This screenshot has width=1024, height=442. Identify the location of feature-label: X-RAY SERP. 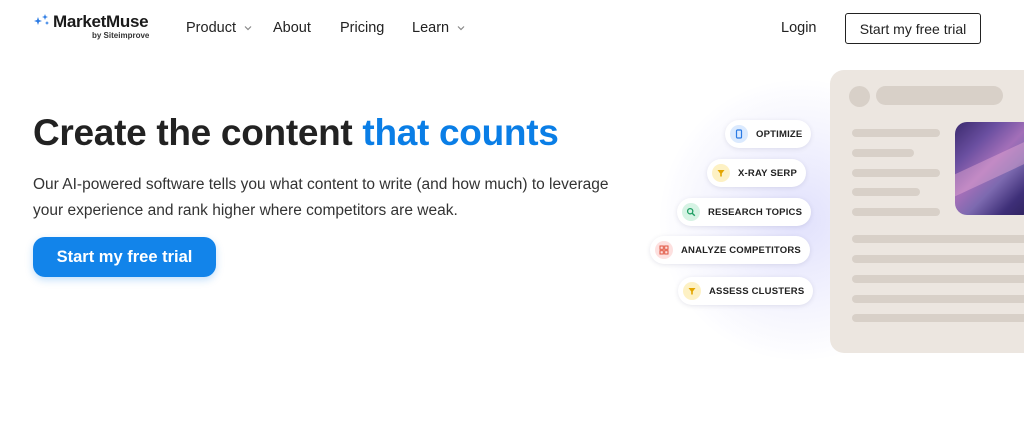
(768, 173).